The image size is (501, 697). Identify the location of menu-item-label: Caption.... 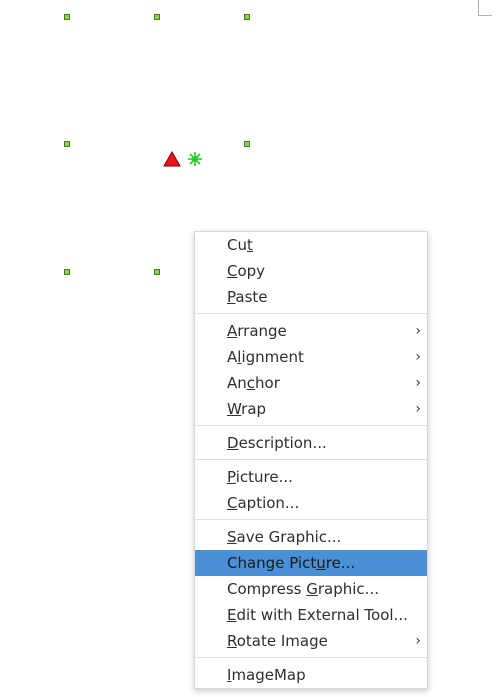
(263, 503).